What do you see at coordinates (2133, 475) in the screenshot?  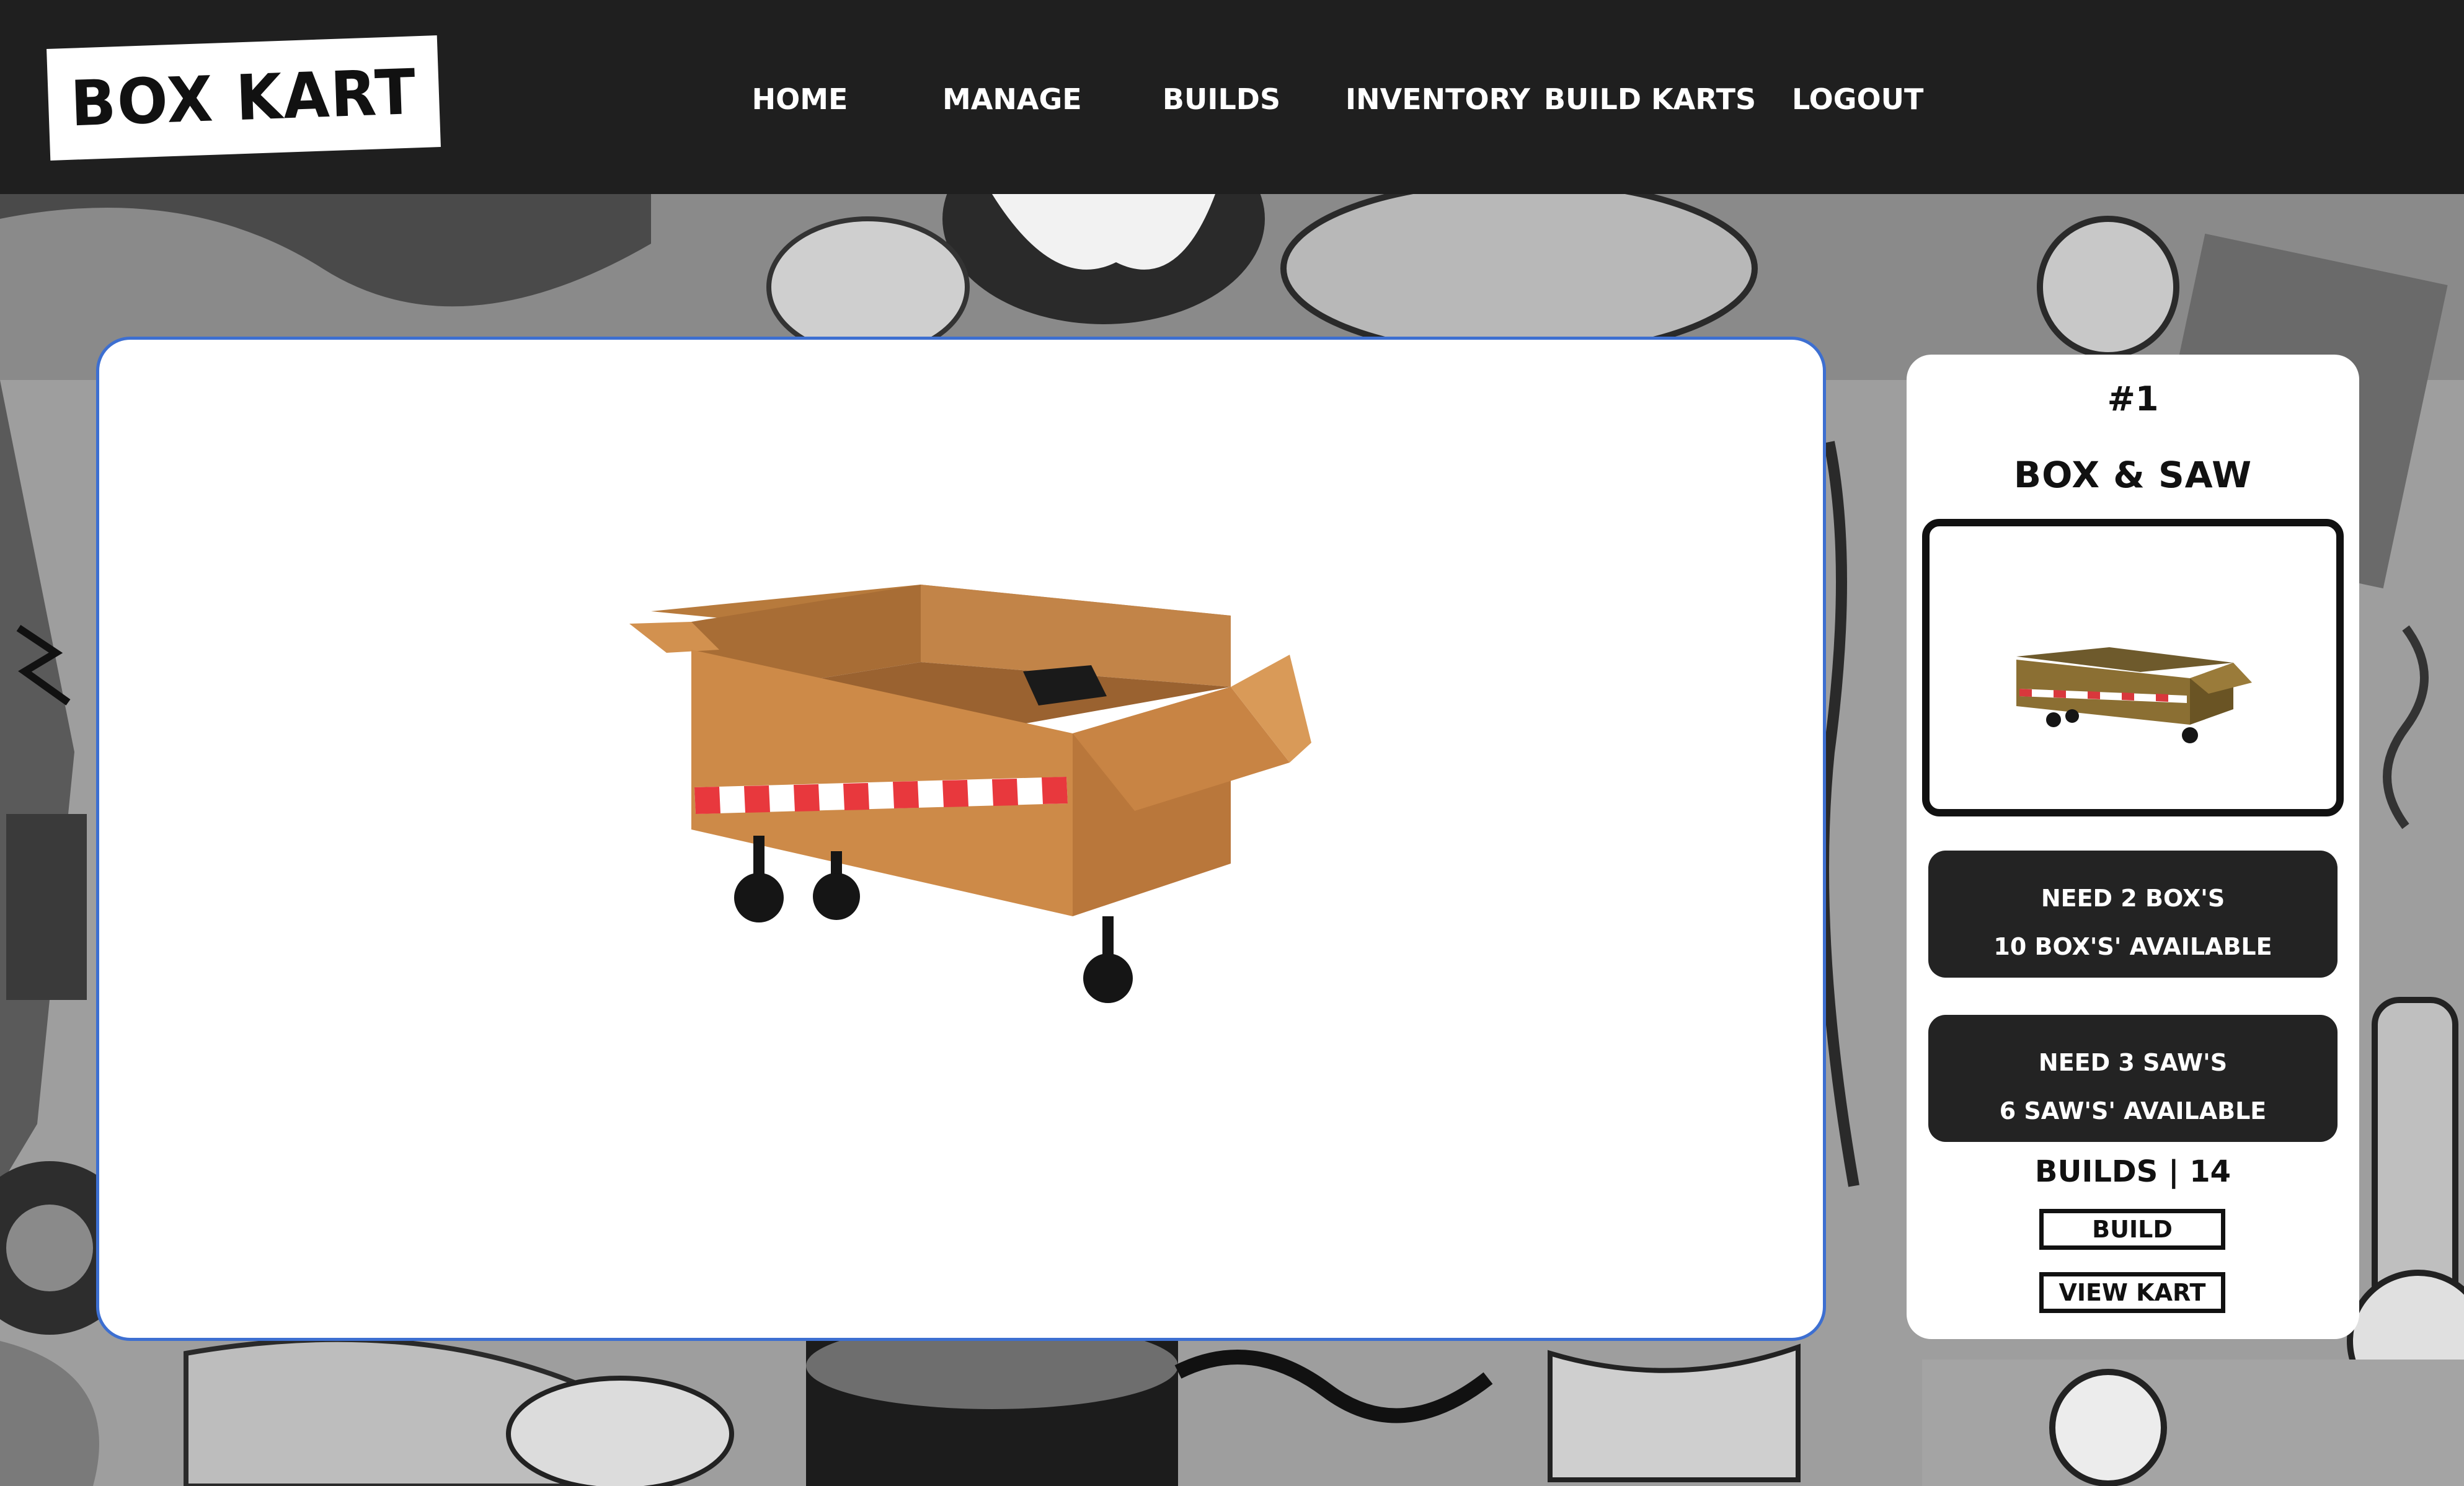 I see `kart-name: Box & Saw` at bounding box center [2133, 475].